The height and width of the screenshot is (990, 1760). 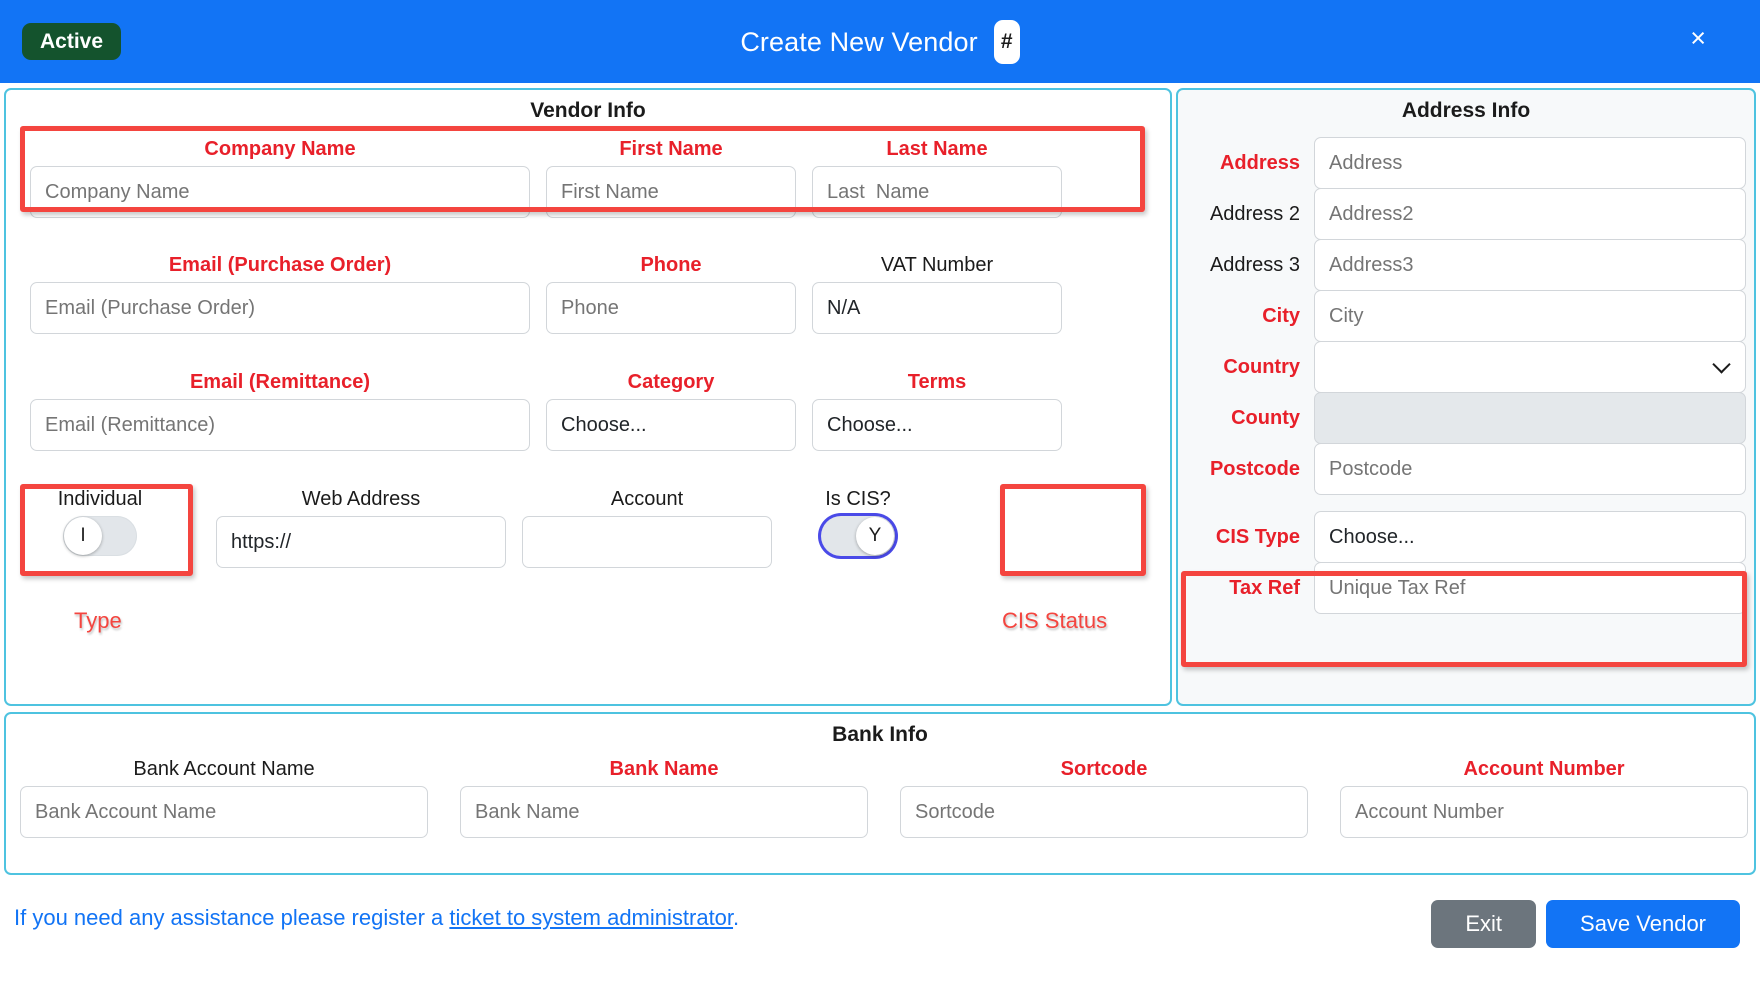 I want to click on bank-account-name-label: Bank Account Name, so click(x=224, y=769).